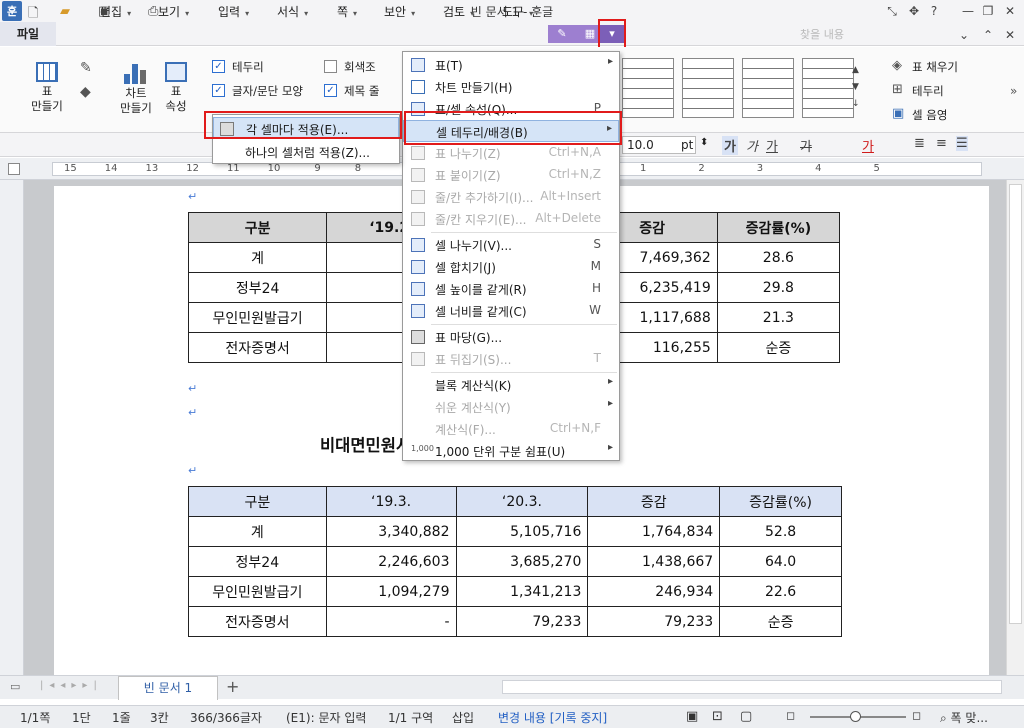 The width and height of the screenshot is (1024, 728). Describe the element at coordinates (330, 90) in the screenshot. I see `header-row-checkbox: ✓` at that location.